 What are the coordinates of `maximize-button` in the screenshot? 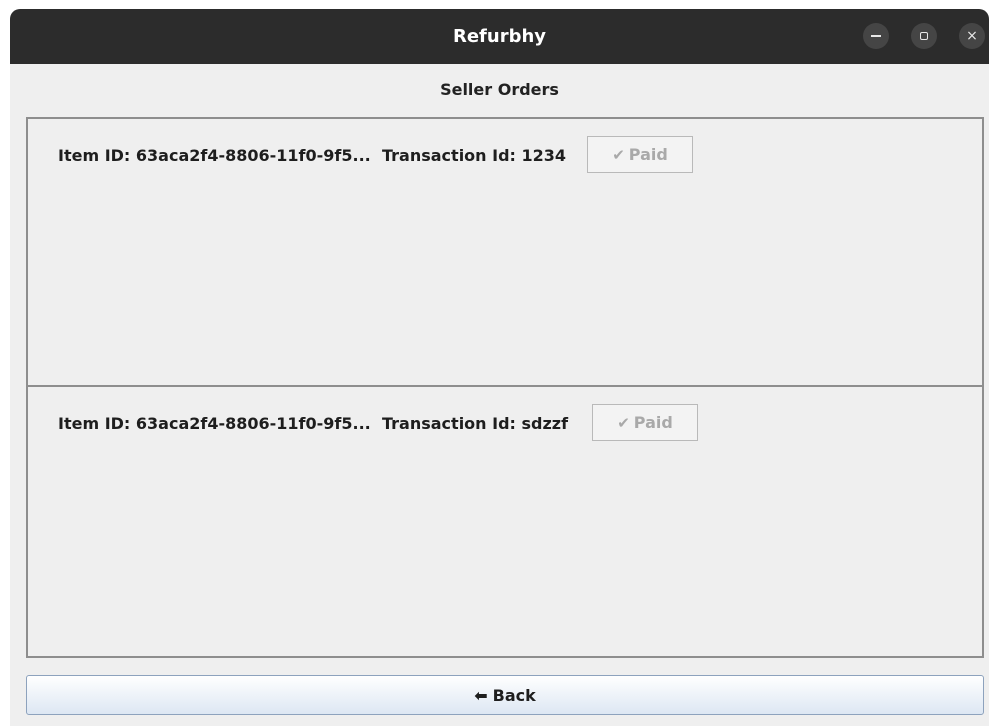 It's located at (924, 36).